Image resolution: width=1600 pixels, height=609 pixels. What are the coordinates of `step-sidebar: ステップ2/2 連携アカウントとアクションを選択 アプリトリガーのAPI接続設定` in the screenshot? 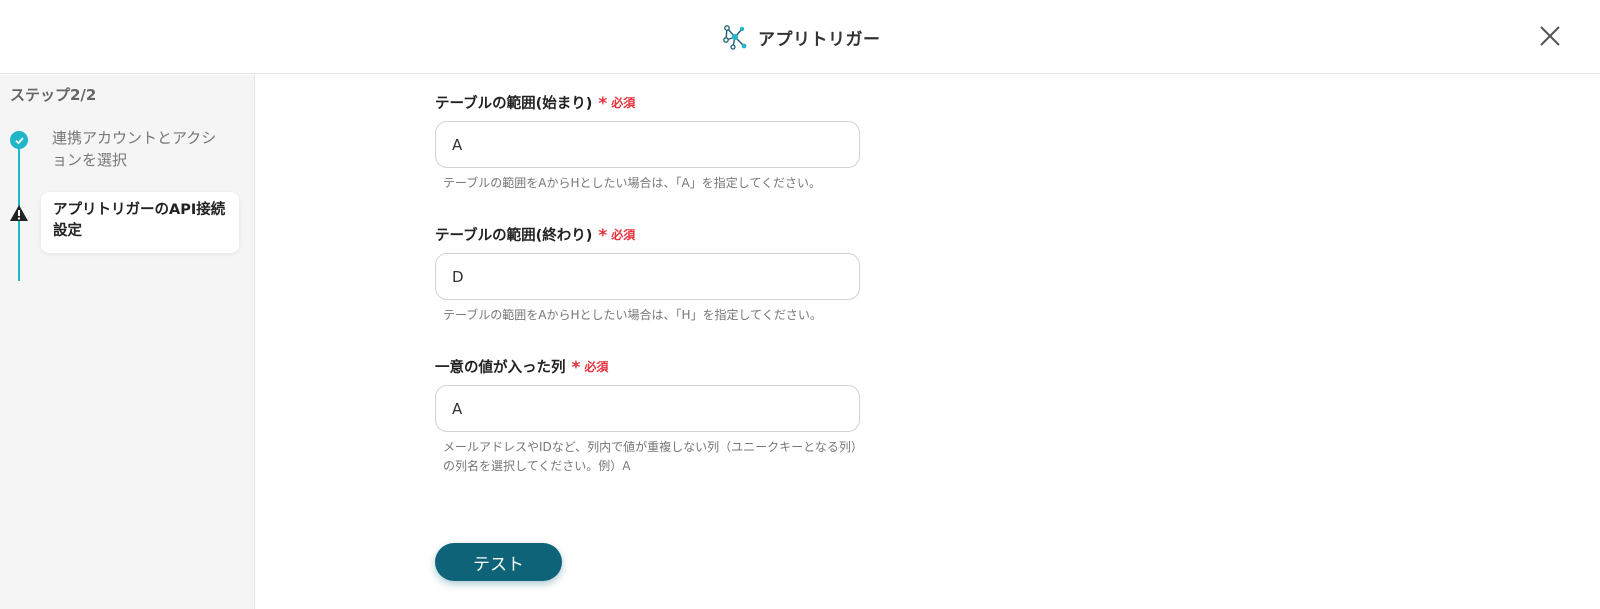 It's located at (127, 342).